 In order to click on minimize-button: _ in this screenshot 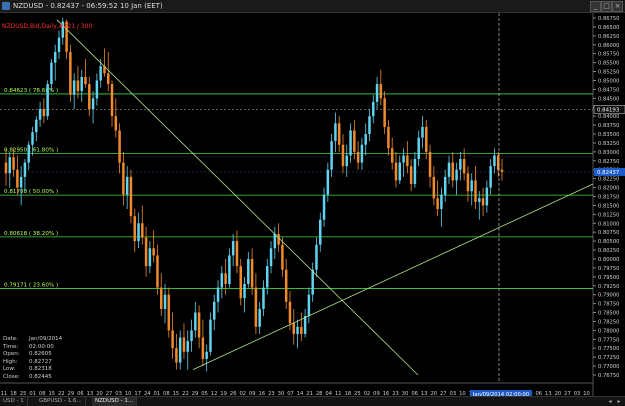, I will do `click(595, 6)`.